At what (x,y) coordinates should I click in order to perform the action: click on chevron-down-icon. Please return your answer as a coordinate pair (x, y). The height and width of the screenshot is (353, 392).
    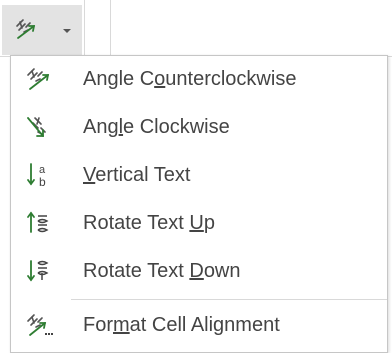
    Looking at the image, I should click on (67, 31).